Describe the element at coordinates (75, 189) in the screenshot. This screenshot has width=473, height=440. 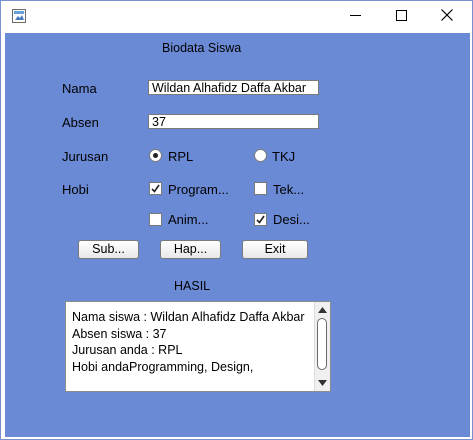
I see `hobi-label: Hobi` at that location.